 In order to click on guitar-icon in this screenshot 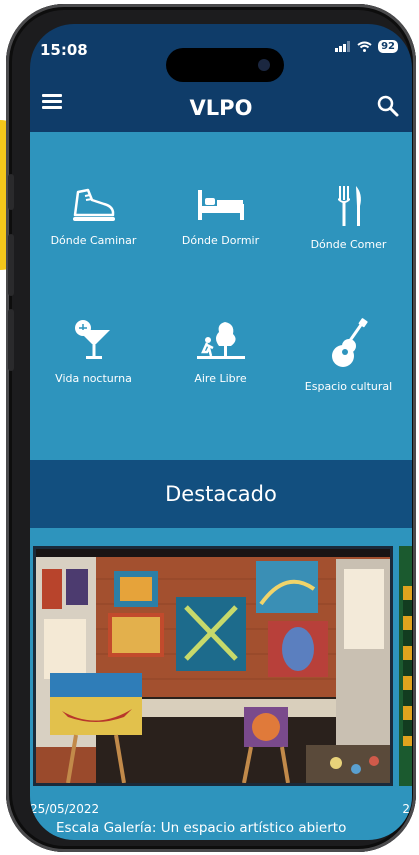, I will do `click(349, 342)`.